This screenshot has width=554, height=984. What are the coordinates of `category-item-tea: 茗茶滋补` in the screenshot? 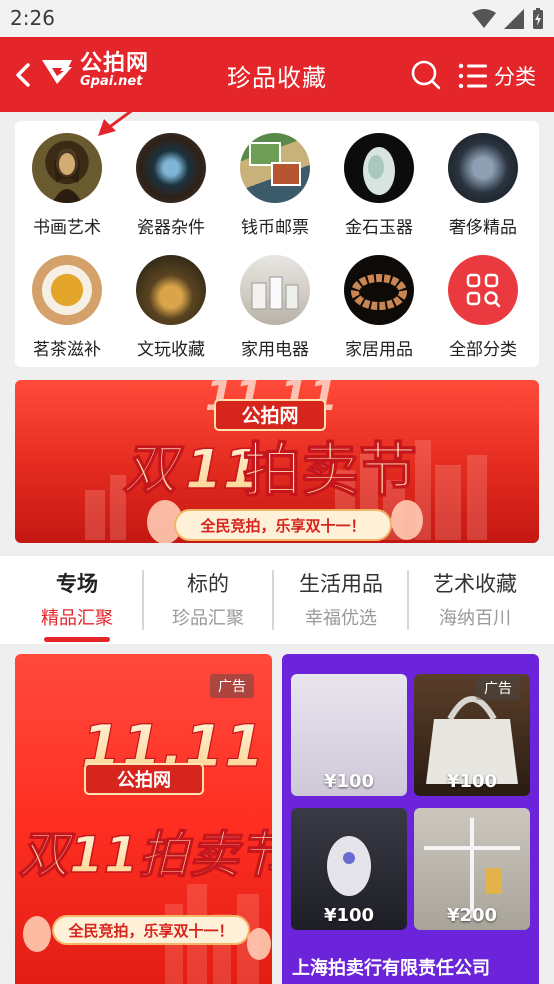 It's located at (67, 310).